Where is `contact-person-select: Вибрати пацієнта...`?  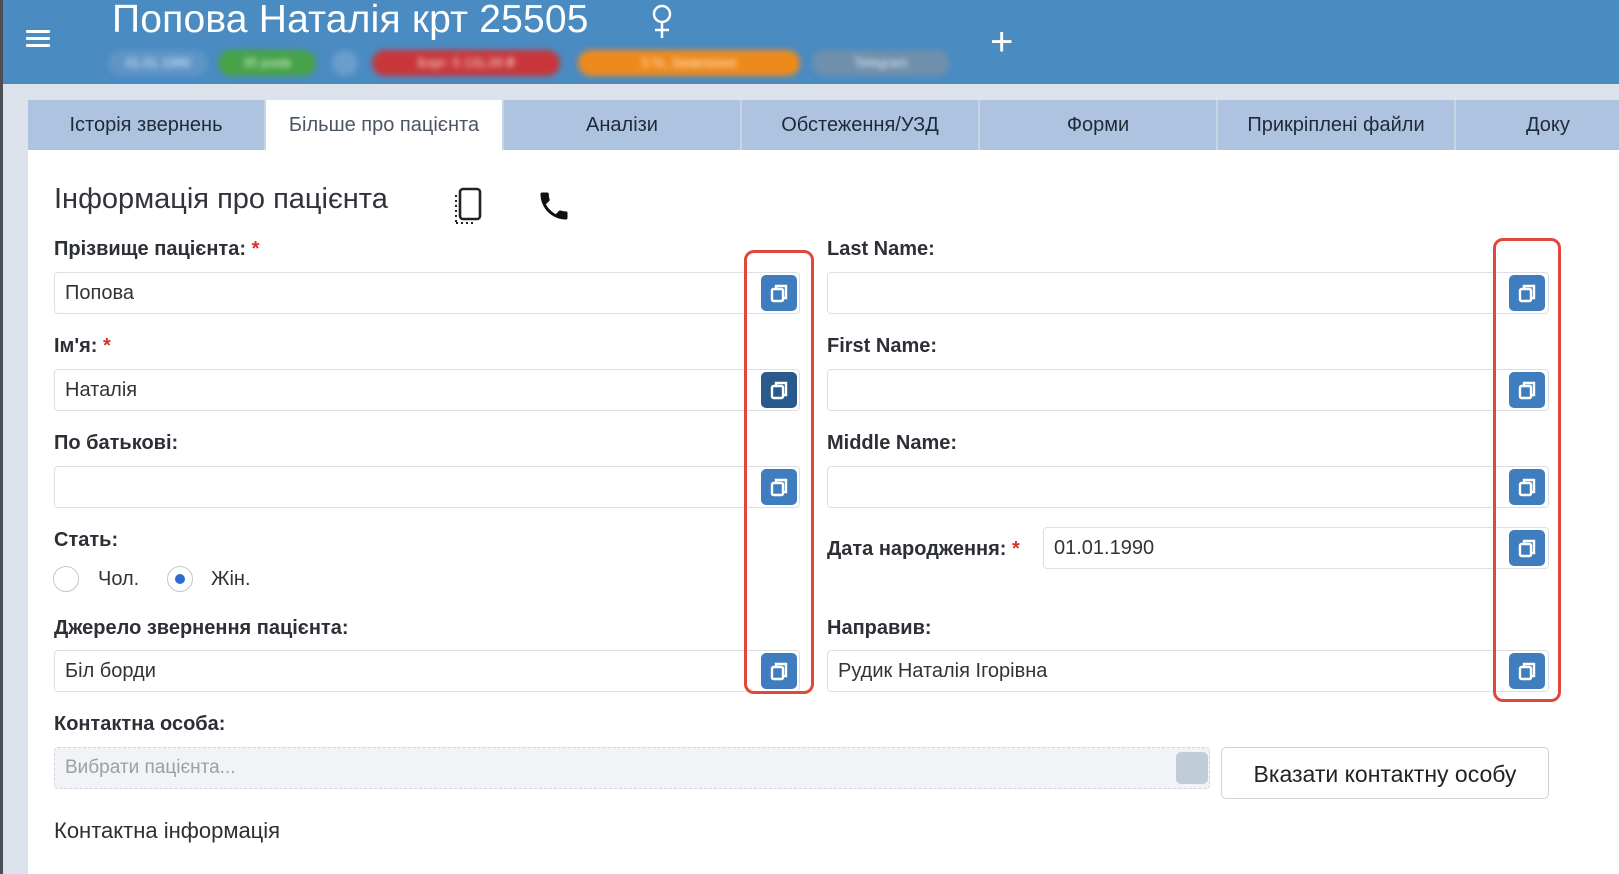 contact-person-select: Вибрати пацієнта... is located at coordinates (632, 768).